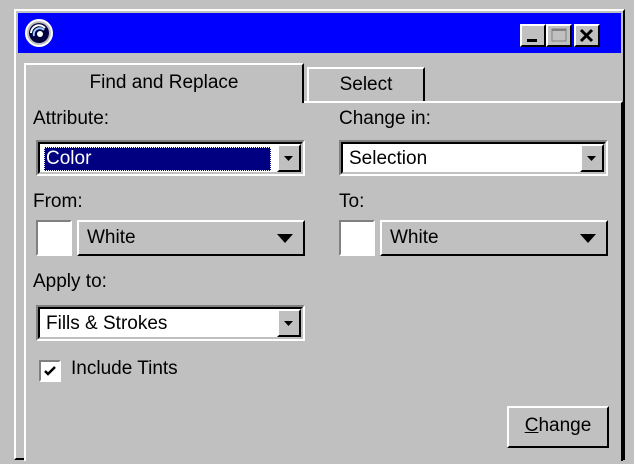  I want to click on change-button-label: Change, so click(558, 425).